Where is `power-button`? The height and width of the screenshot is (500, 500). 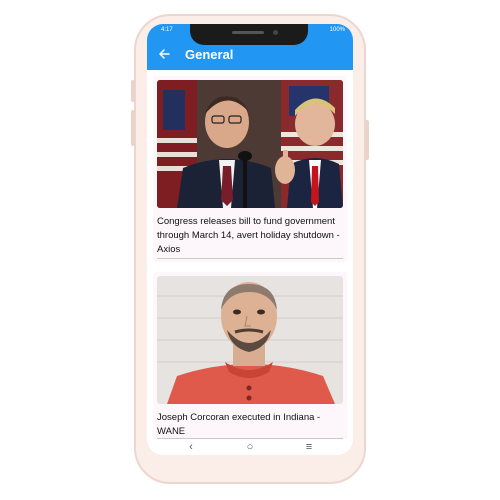 power-button is located at coordinates (367, 140).